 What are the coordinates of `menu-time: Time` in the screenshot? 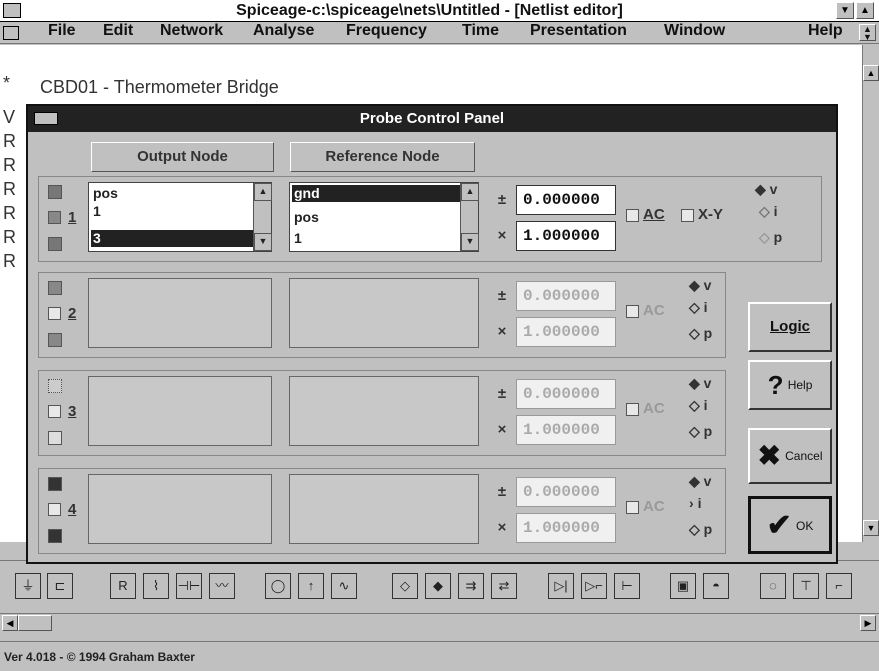 It's located at (480, 31).